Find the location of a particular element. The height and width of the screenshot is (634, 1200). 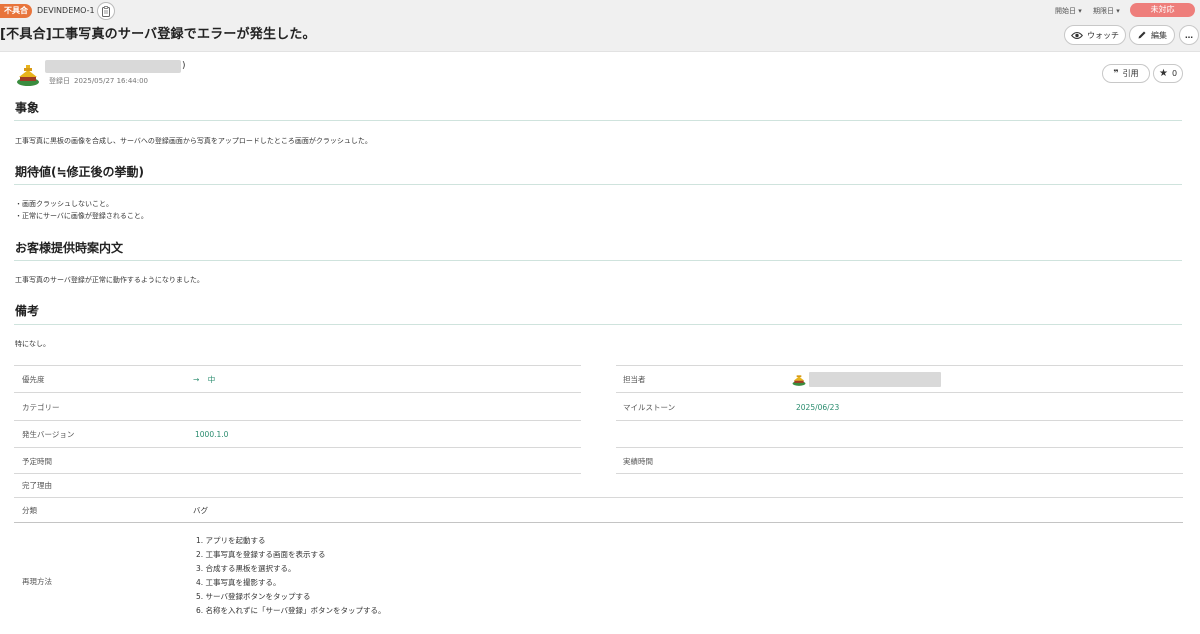

clipboard-icon is located at coordinates (106, 11).